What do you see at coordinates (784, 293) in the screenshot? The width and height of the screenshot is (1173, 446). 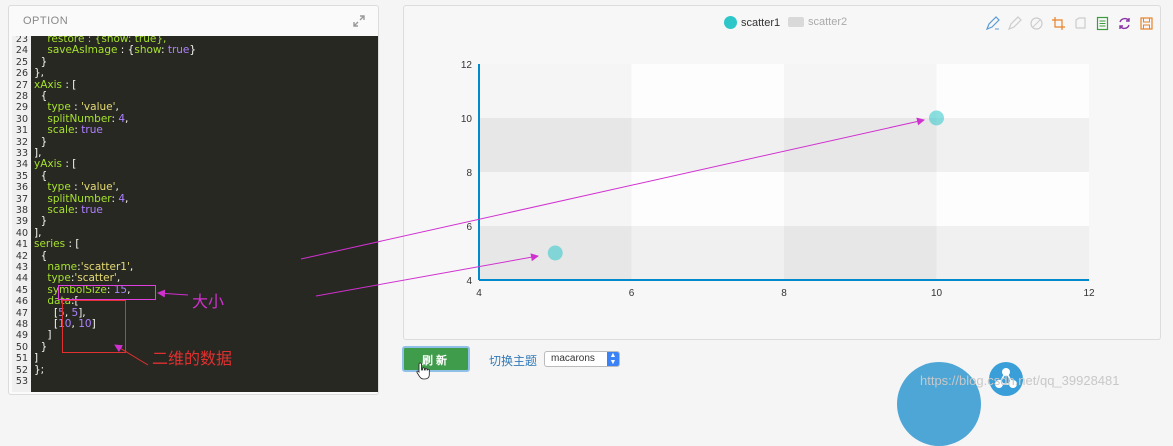 I see `x-tick-label: 8` at bounding box center [784, 293].